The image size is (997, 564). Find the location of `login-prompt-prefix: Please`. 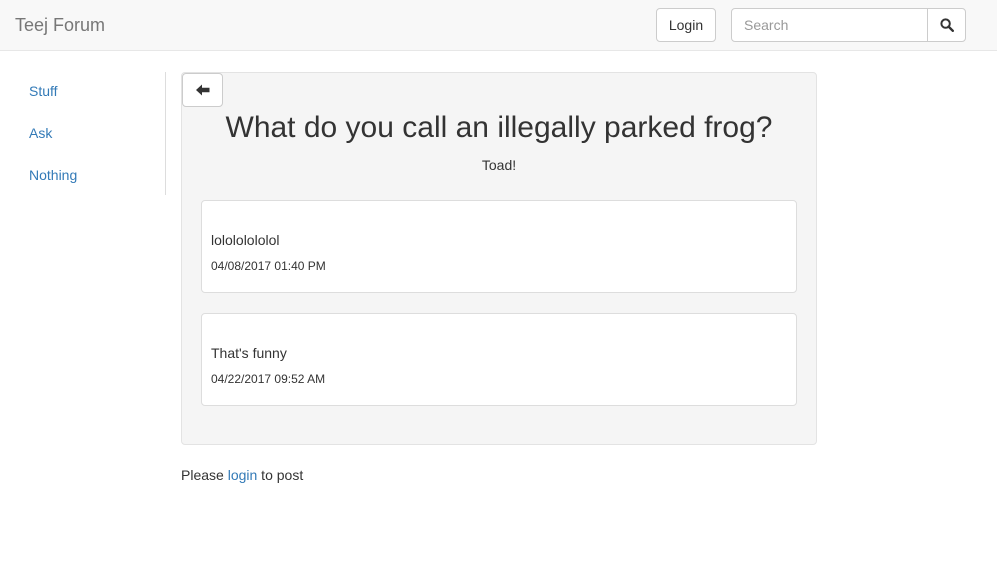

login-prompt-prefix: Please is located at coordinates (204, 475).